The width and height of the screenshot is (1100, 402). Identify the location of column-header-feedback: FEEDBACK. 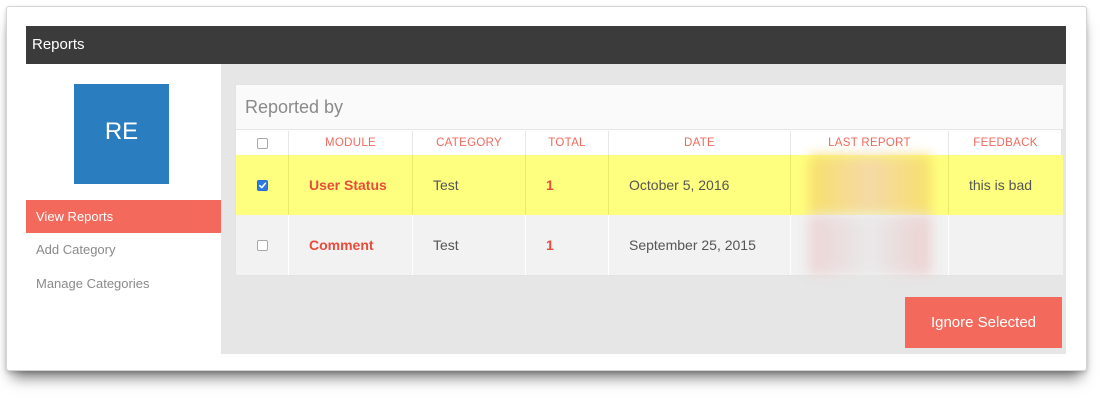
(1006, 143).